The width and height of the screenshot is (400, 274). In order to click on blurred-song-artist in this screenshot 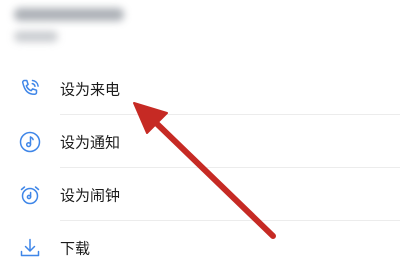, I will do `click(36, 36)`.